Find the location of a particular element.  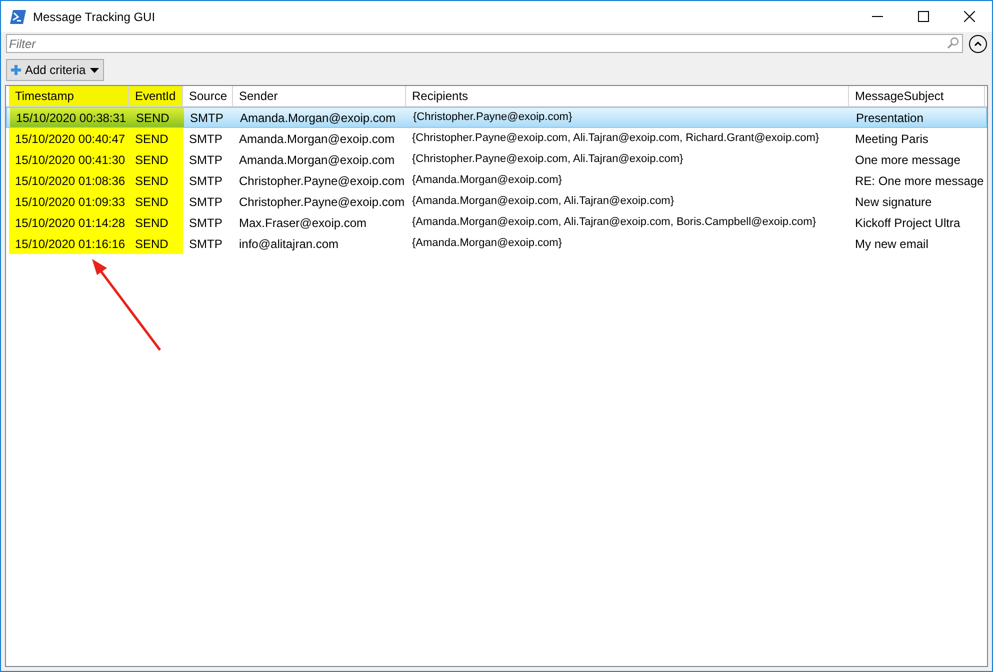

table-cell-text: Presentation is located at coordinates (889, 118).